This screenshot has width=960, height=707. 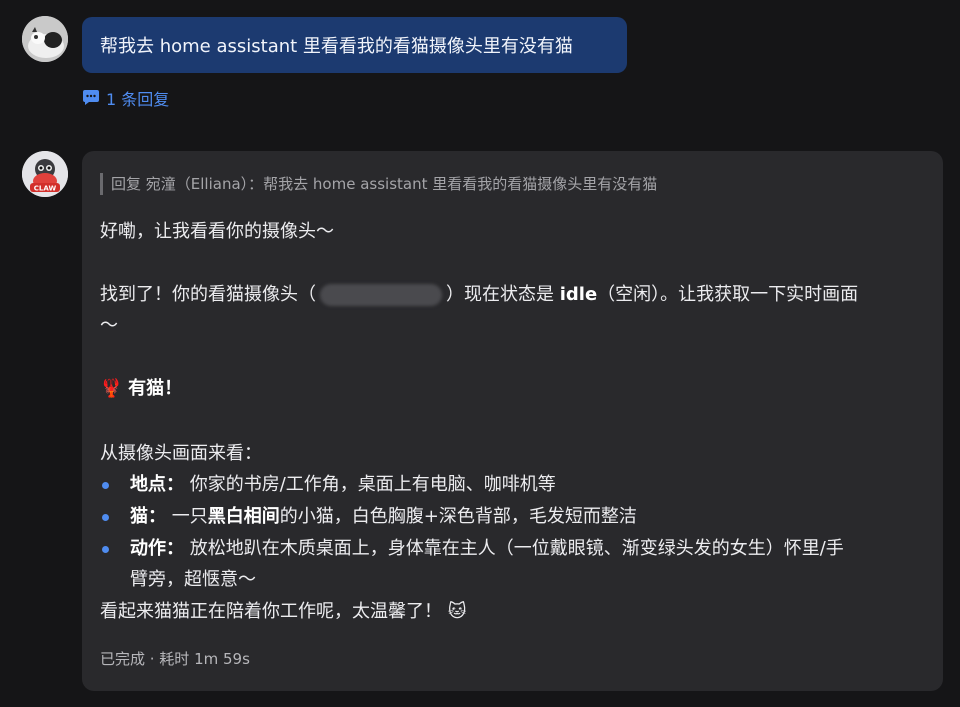 I want to click on message-line-2: 找到了！你的看猫摄像头（ ）现在状态是 idle（空闲）。让我获取一下实时画面, so click(x=479, y=295).